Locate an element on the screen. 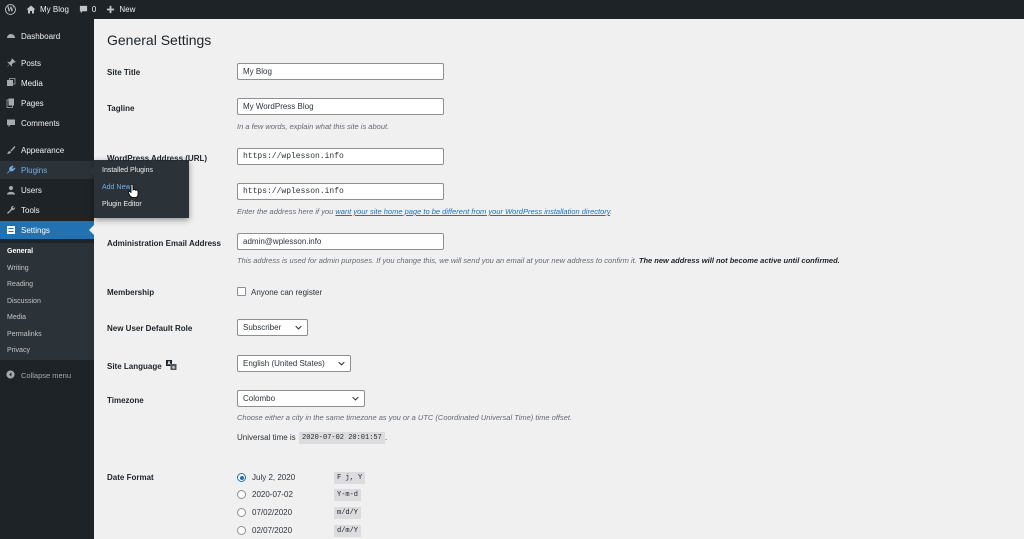 The image size is (1024, 539). svg-text: W is located at coordinates (10, 10).